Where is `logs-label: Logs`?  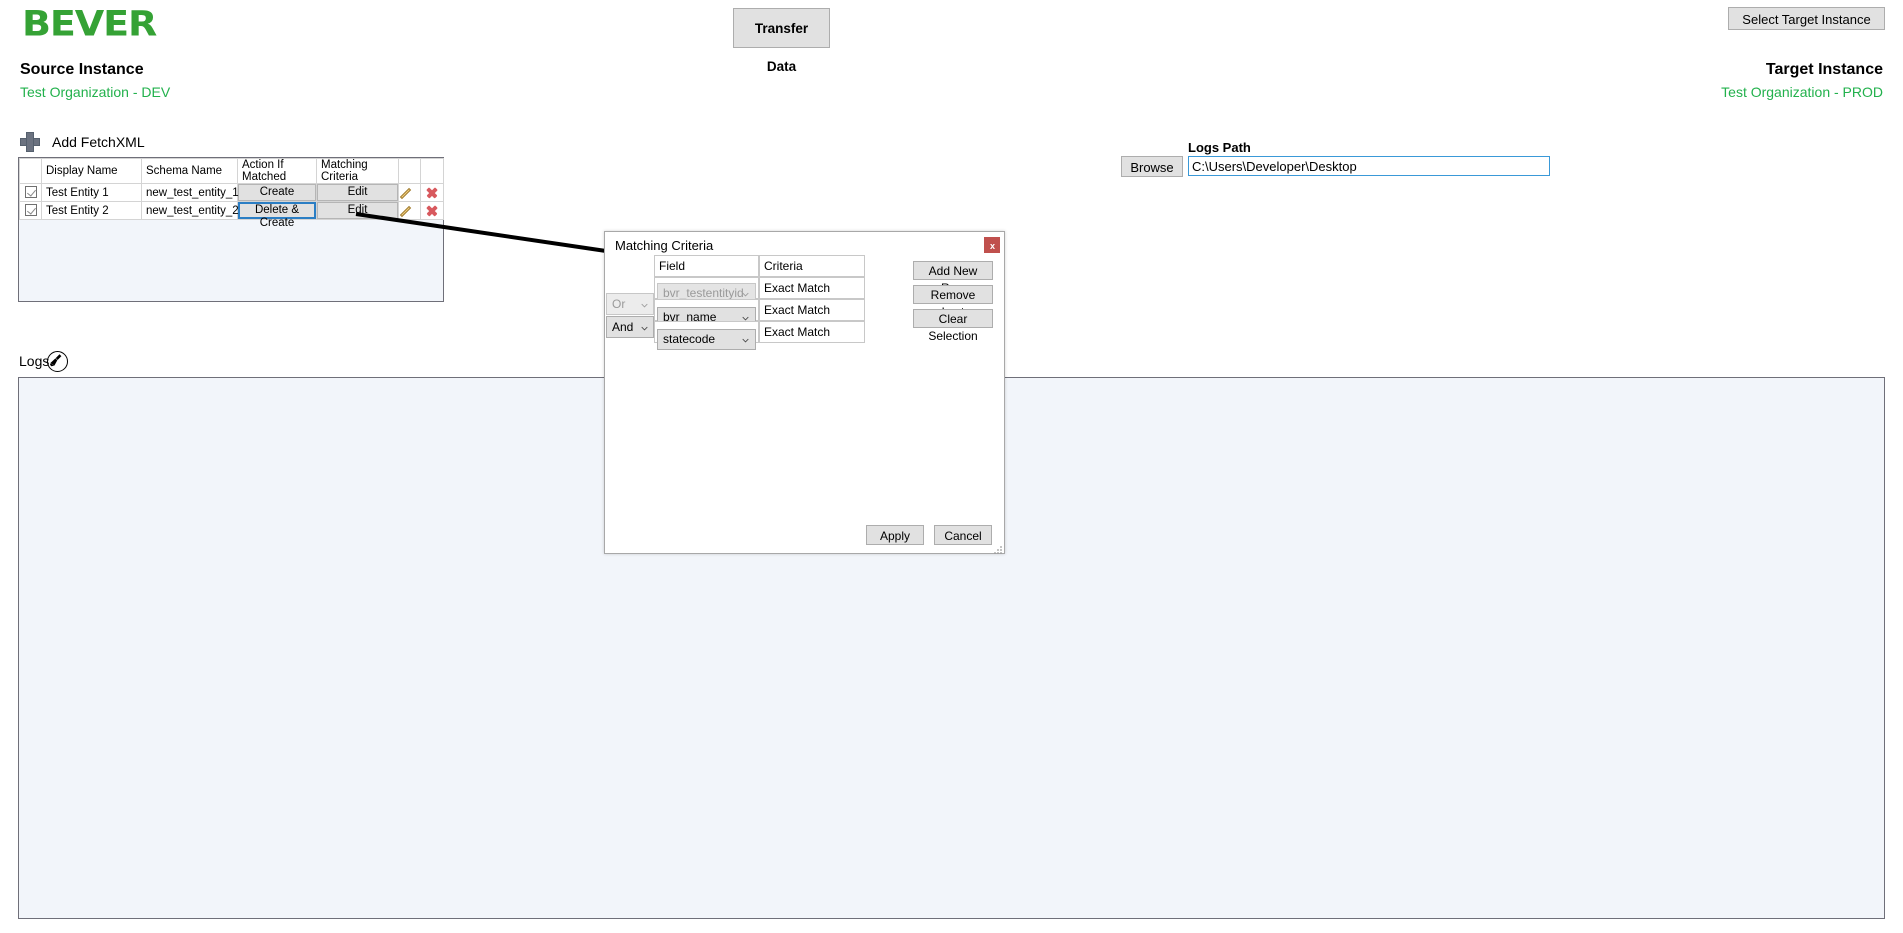 logs-label: Logs is located at coordinates (34, 361).